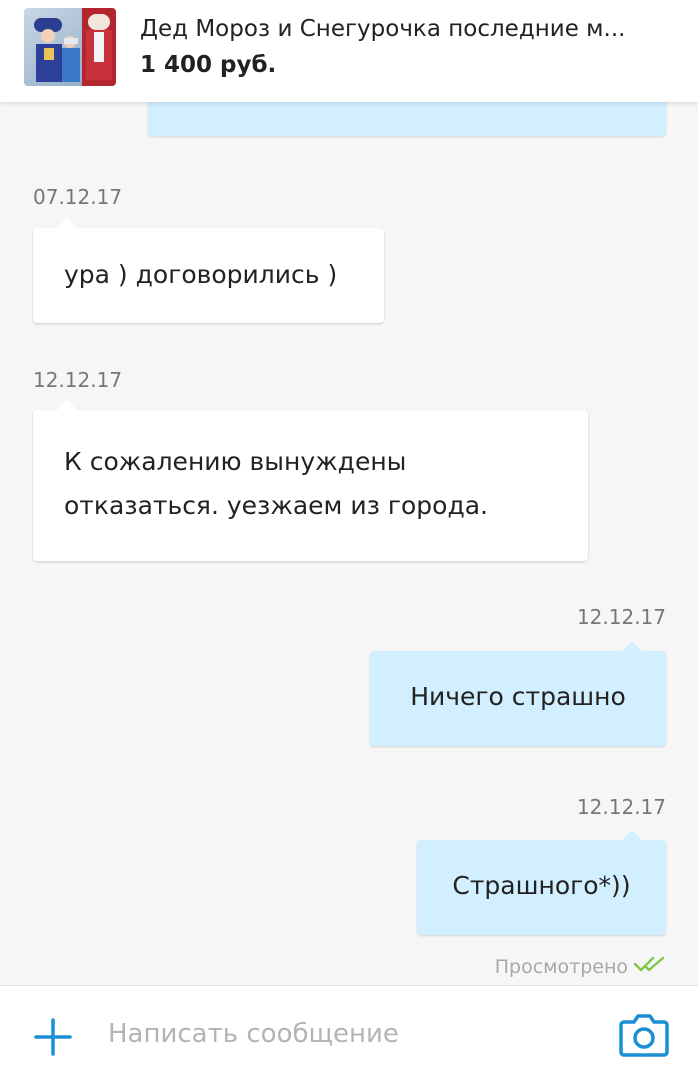  I want to click on message-input, so click(348, 1034).